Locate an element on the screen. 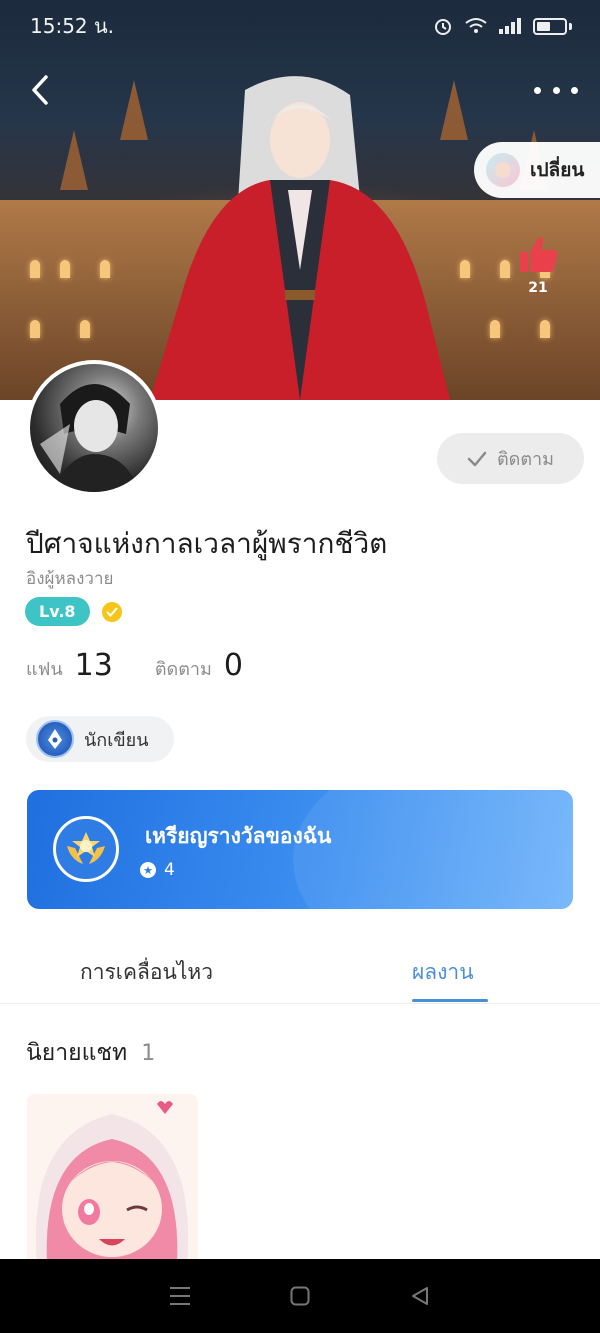 Image resolution: width=600 pixels, height=1333 pixels. wifi-icon is located at coordinates (476, 25).